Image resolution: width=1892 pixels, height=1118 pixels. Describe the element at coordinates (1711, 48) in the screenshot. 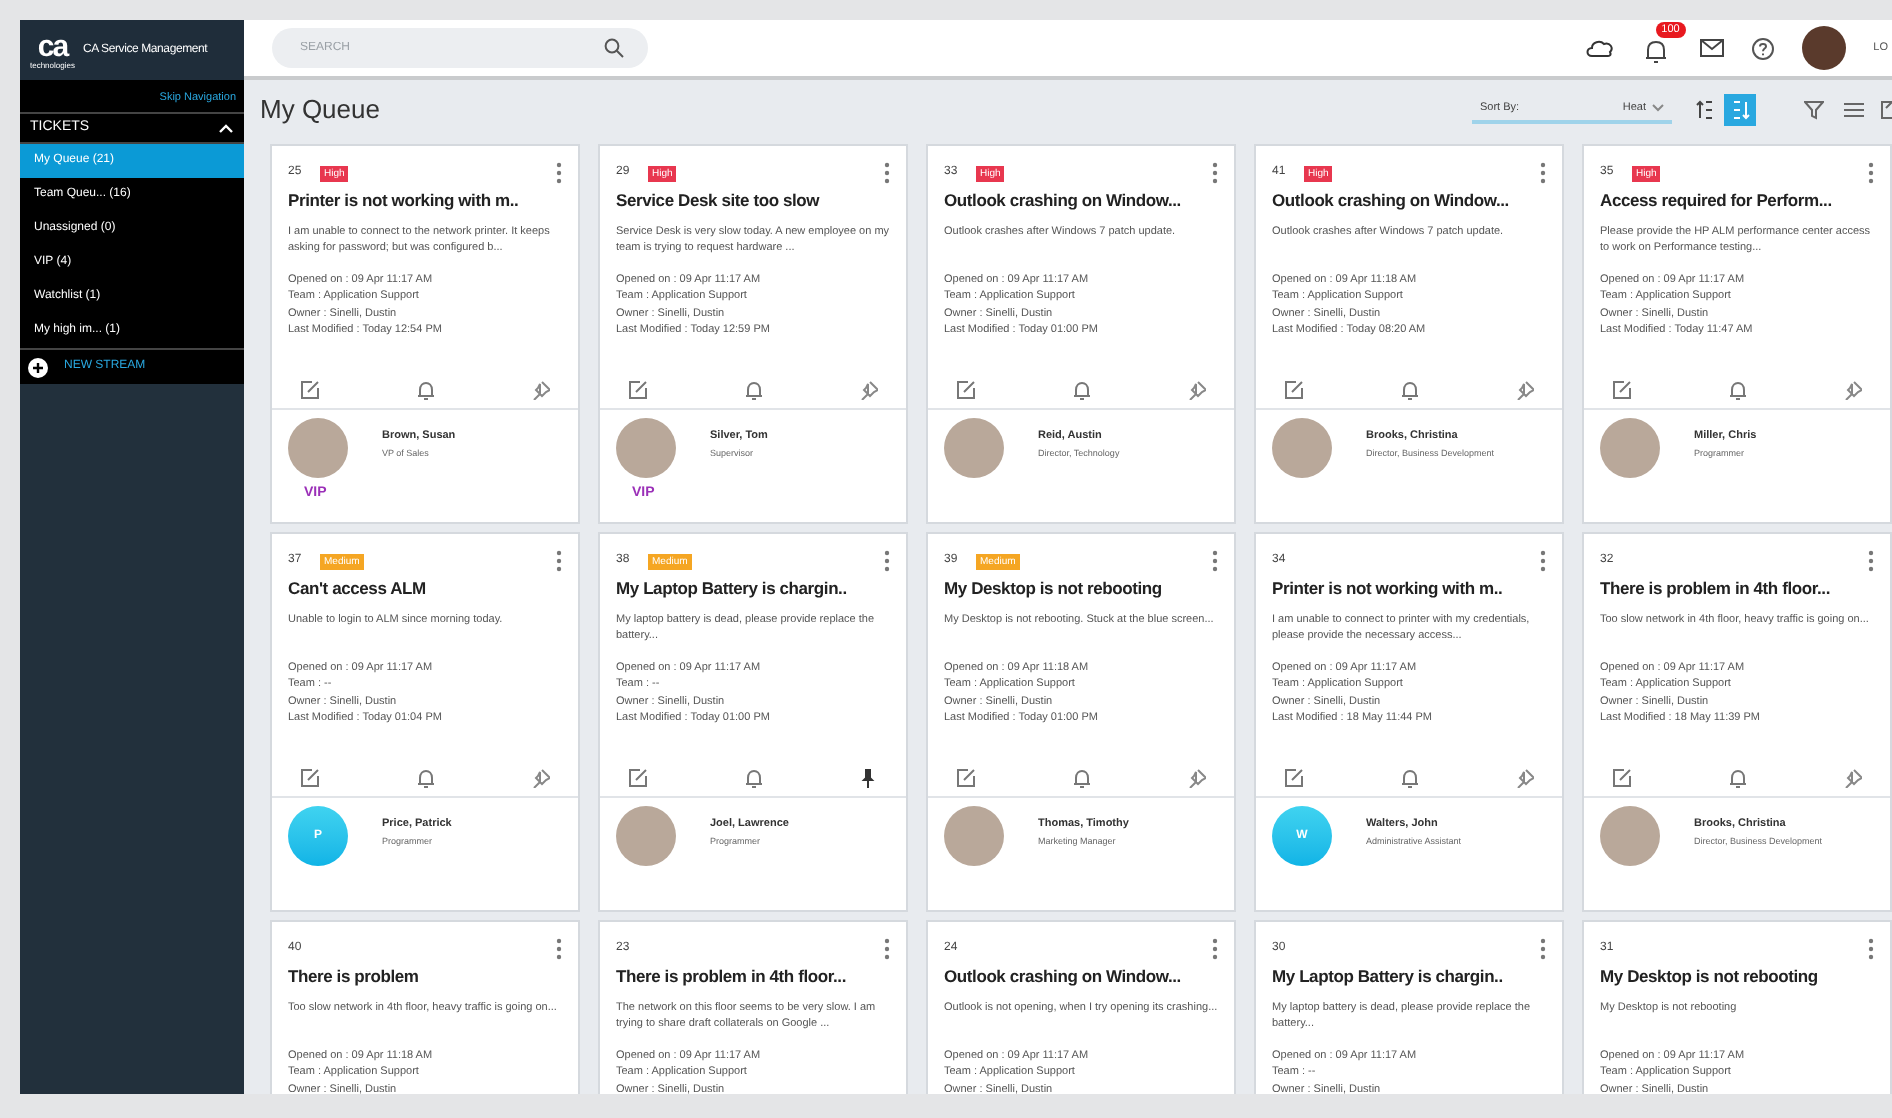

I see `mail-icon` at that location.